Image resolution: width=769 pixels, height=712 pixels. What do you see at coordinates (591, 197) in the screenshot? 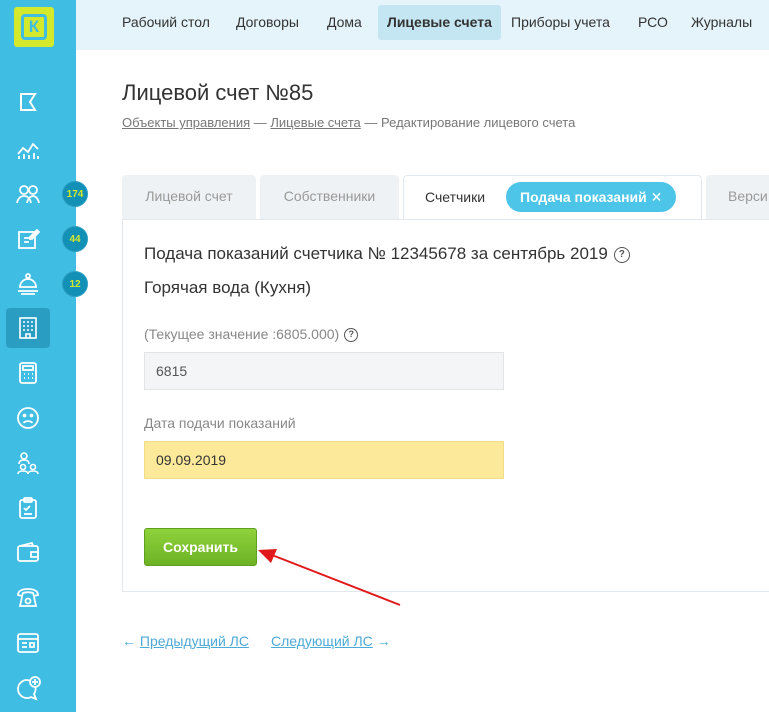
I see `tab-submit-readings: Подача показаний ✕` at bounding box center [591, 197].